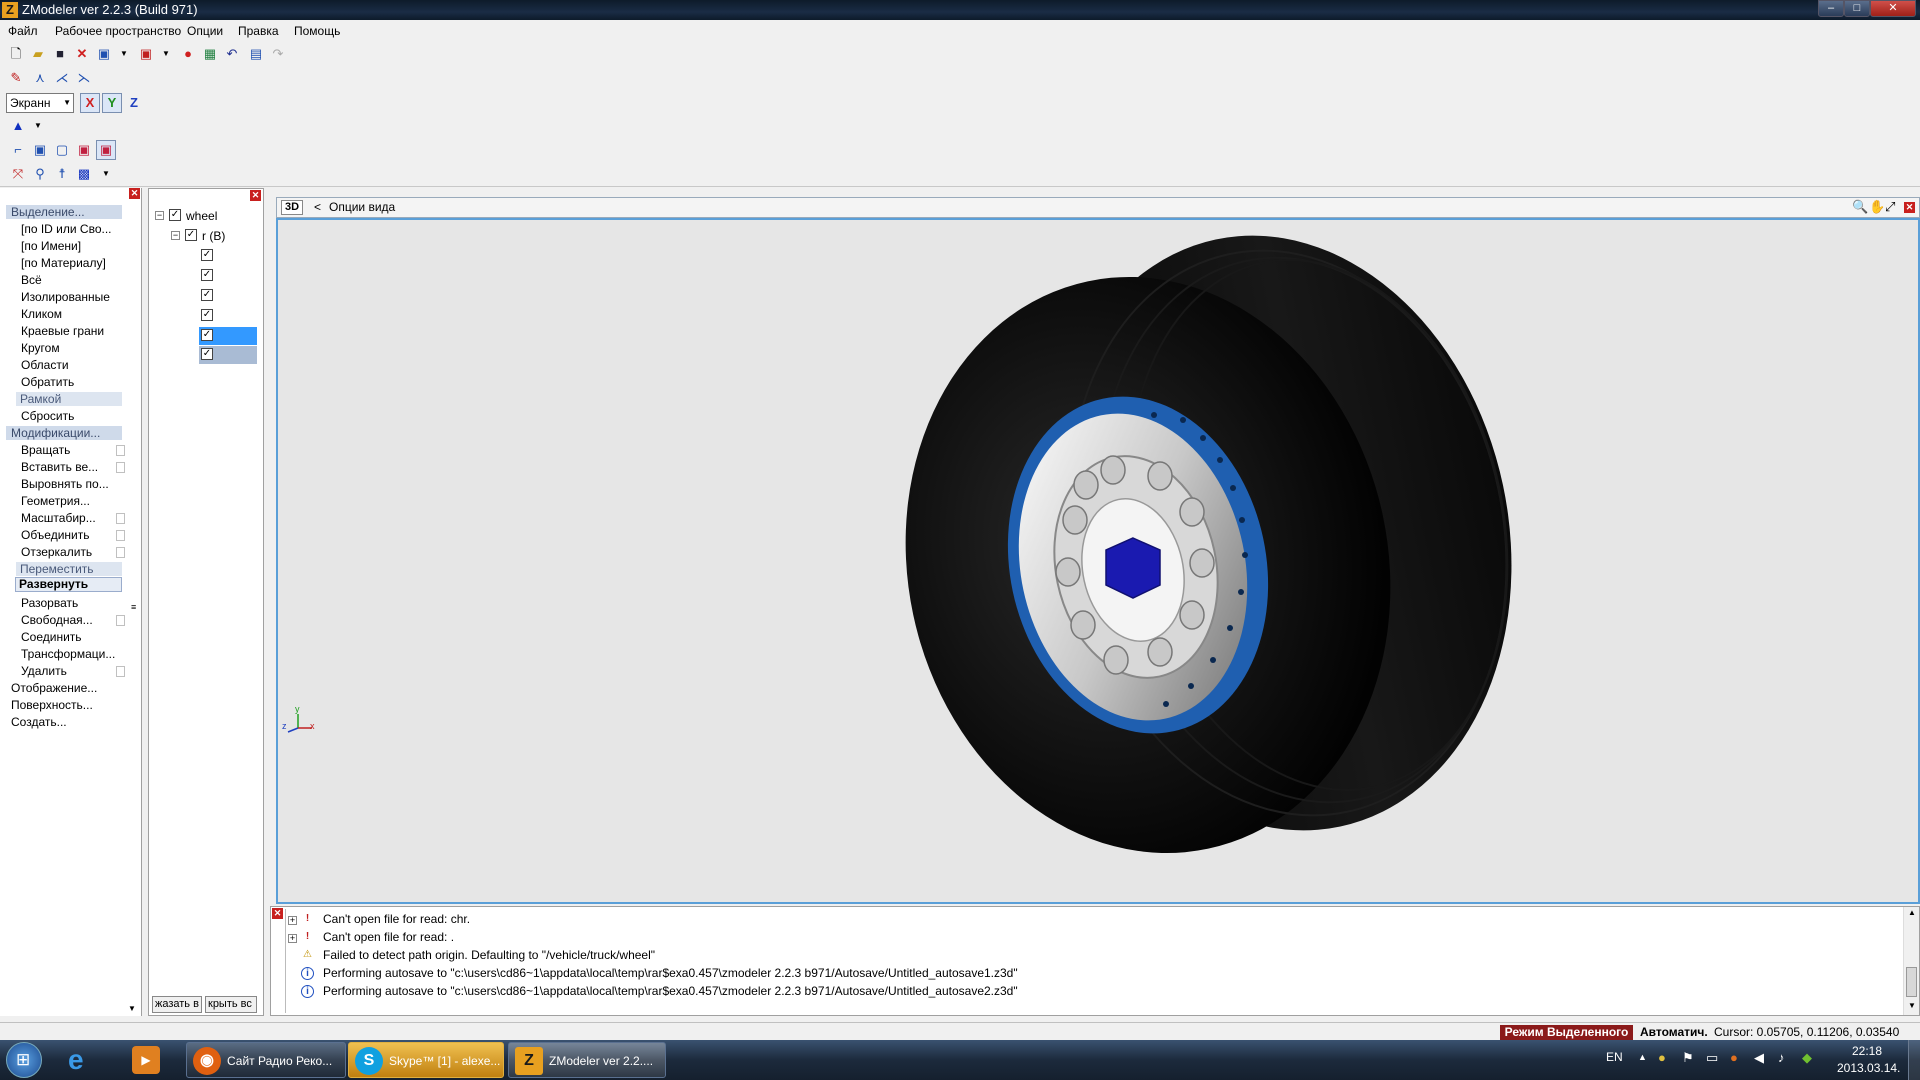 The image size is (1920, 1080). I want to click on mod-insert-checkbox, so click(120, 467).